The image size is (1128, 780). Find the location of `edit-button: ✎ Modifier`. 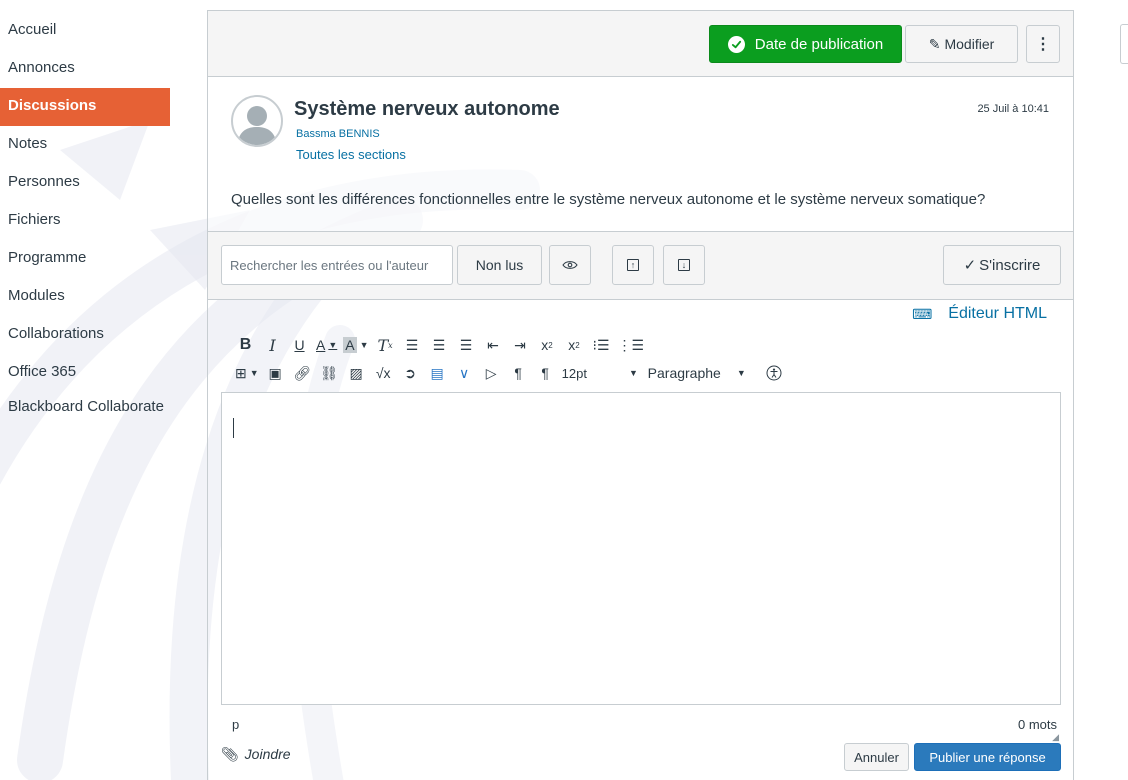

edit-button: ✎ Modifier is located at coordinates (961, 44).